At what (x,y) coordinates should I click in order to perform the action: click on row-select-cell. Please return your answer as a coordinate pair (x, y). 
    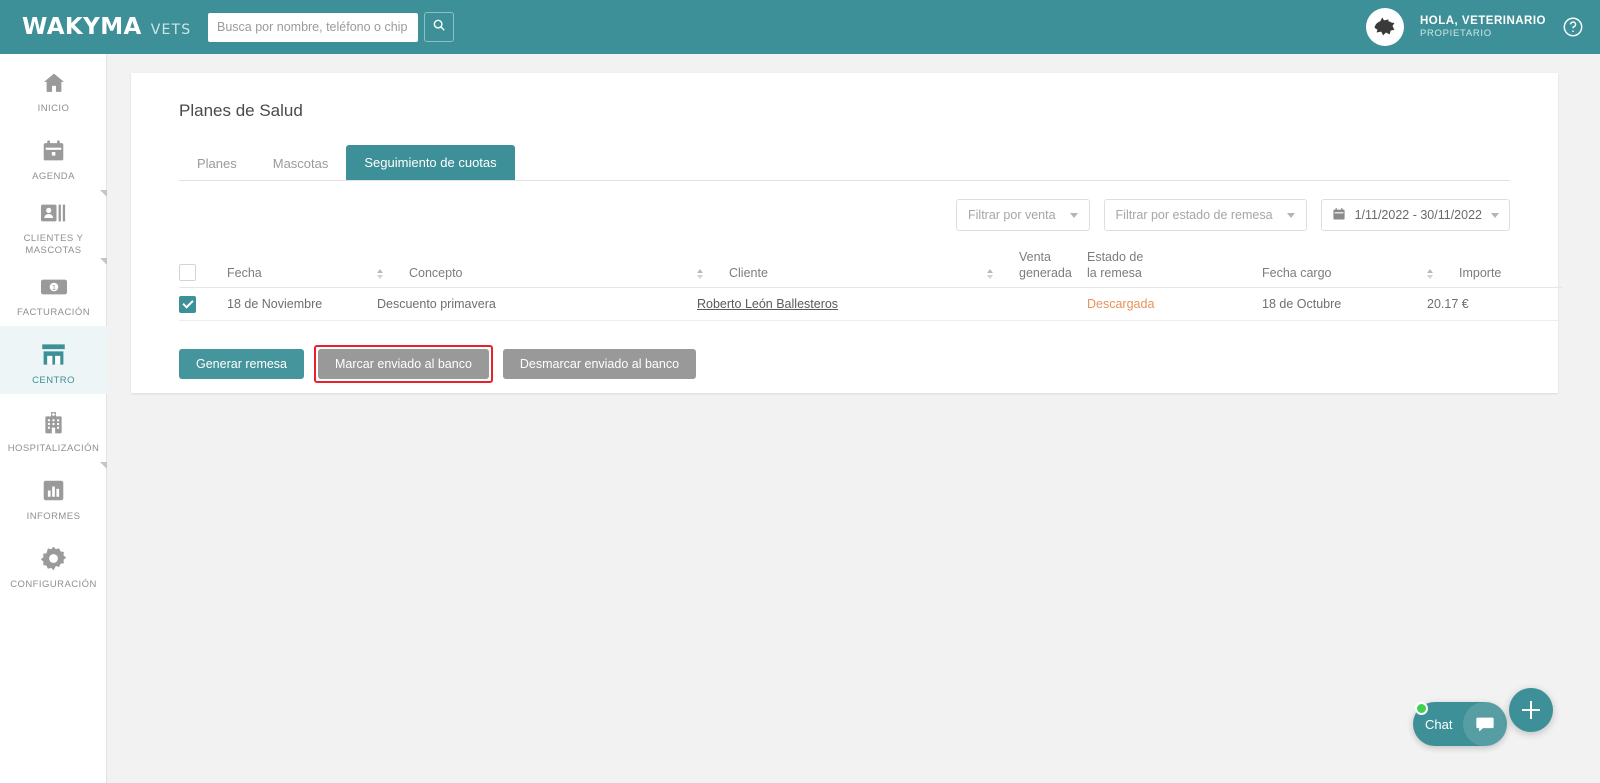
    Looking at the image, I should click on (203, 304).